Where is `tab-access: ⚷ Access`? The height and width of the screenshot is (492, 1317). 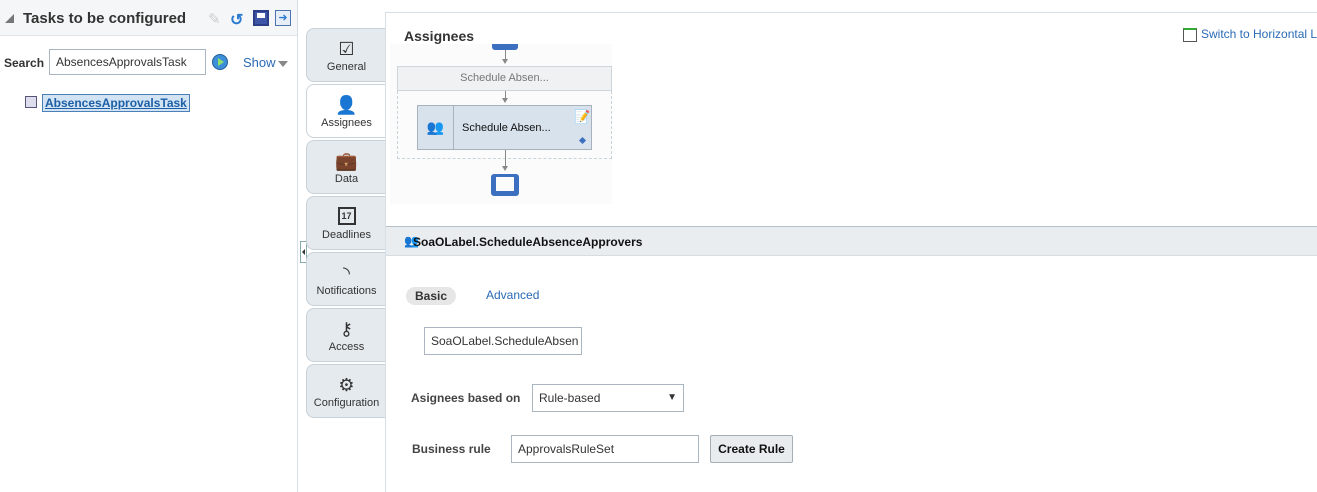
tab-access: ⚷ Access is located at coordinates (346, 335).